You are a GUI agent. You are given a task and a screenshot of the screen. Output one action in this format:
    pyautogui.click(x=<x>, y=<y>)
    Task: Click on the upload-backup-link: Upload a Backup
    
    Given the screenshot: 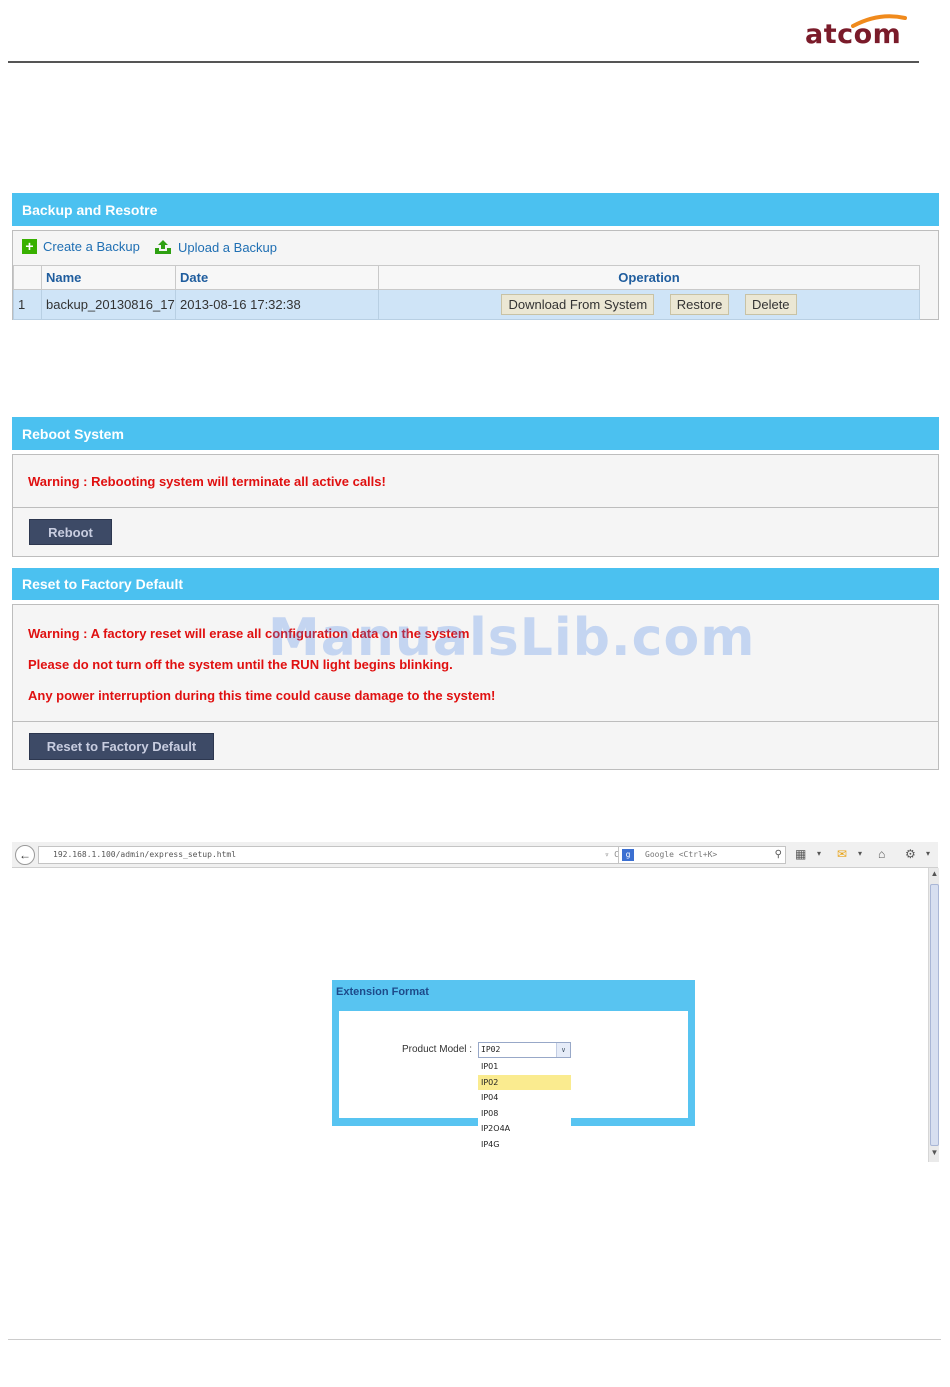 What is the action you would take?
    pyautogui.click(x=215, y=247)
    